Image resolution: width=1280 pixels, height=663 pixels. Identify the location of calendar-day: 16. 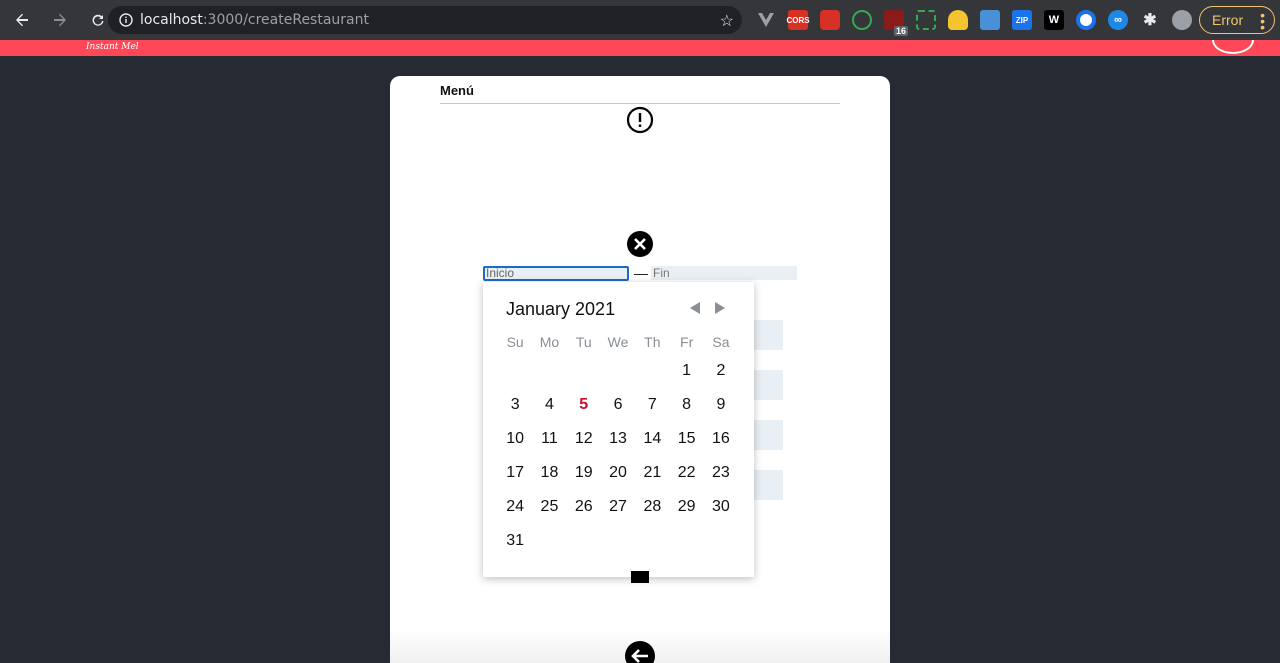
(721, 439).